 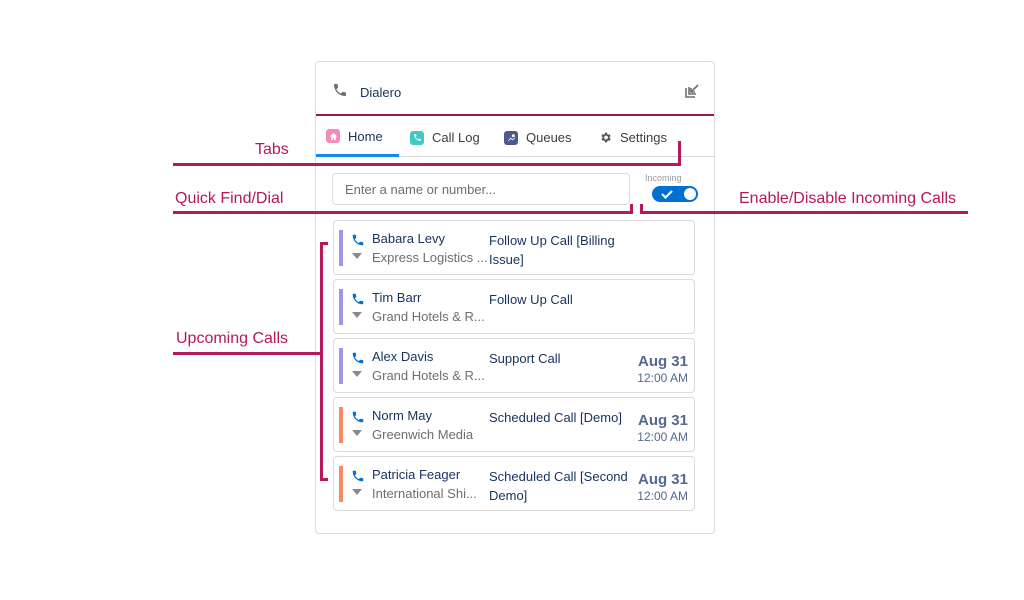 I want to click on annotation-upcoming-line, so click(x=248, y=353).